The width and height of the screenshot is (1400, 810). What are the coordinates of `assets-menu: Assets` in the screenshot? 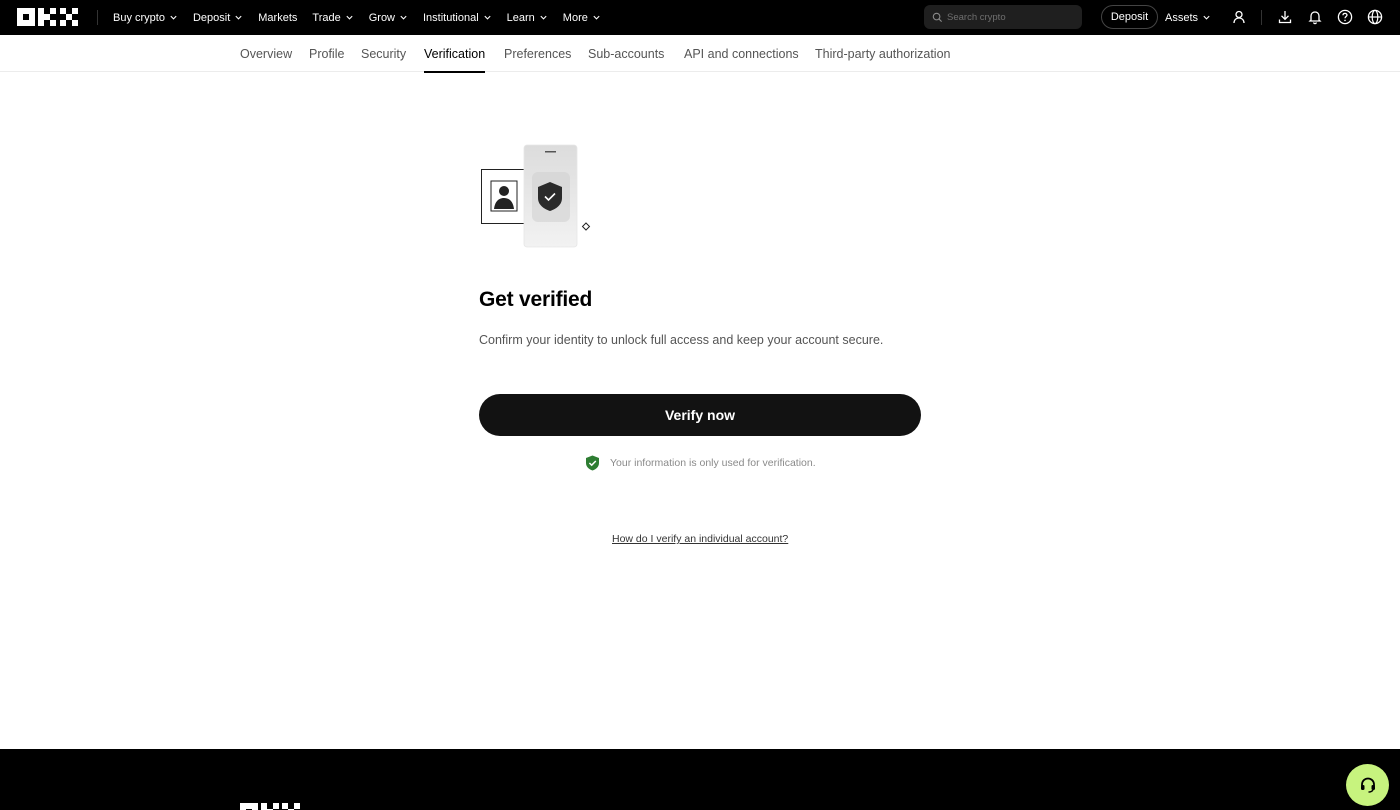 It's located at (1188, 17).